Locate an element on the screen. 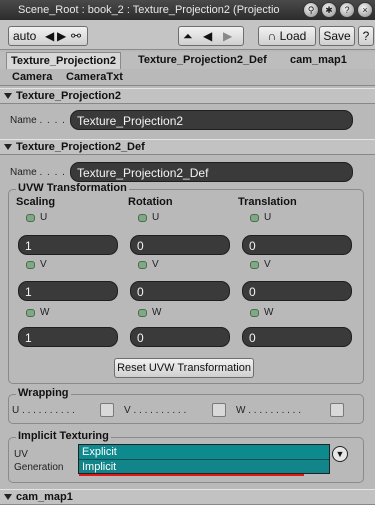 This screenshot has height=505, width=375. gear-icon: ✱ is located at coordinates (329, 10).